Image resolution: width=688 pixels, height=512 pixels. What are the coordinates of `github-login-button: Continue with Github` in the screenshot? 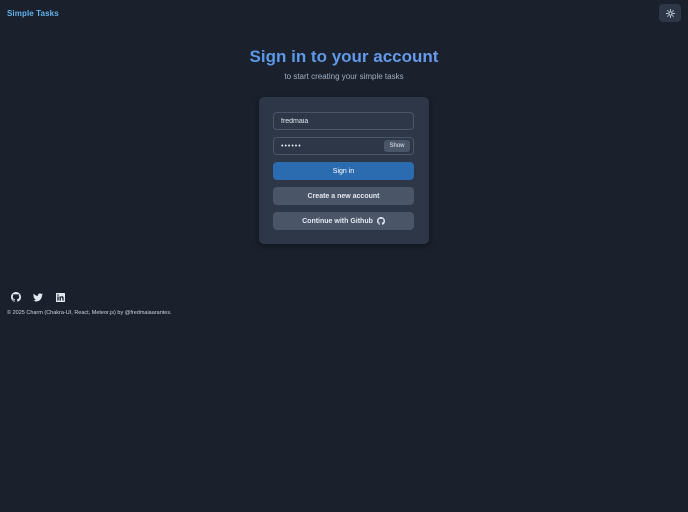 It's located at (343, 221).